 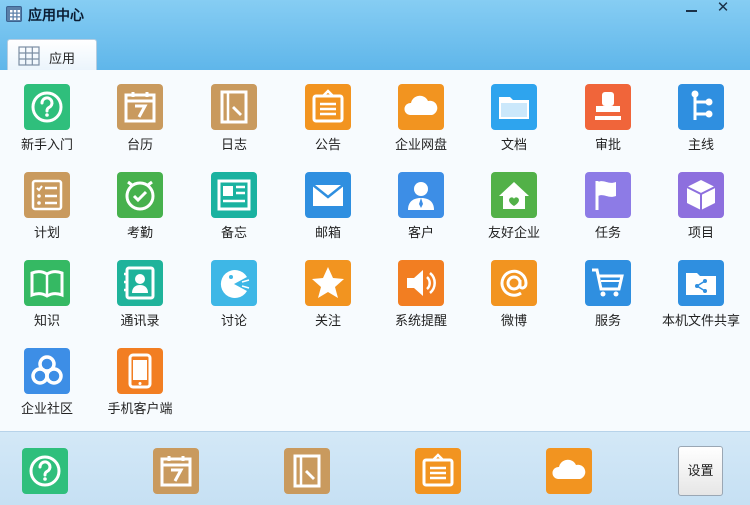 I want to click on app-tile: 手机客户端, so click(x=140, y=378).